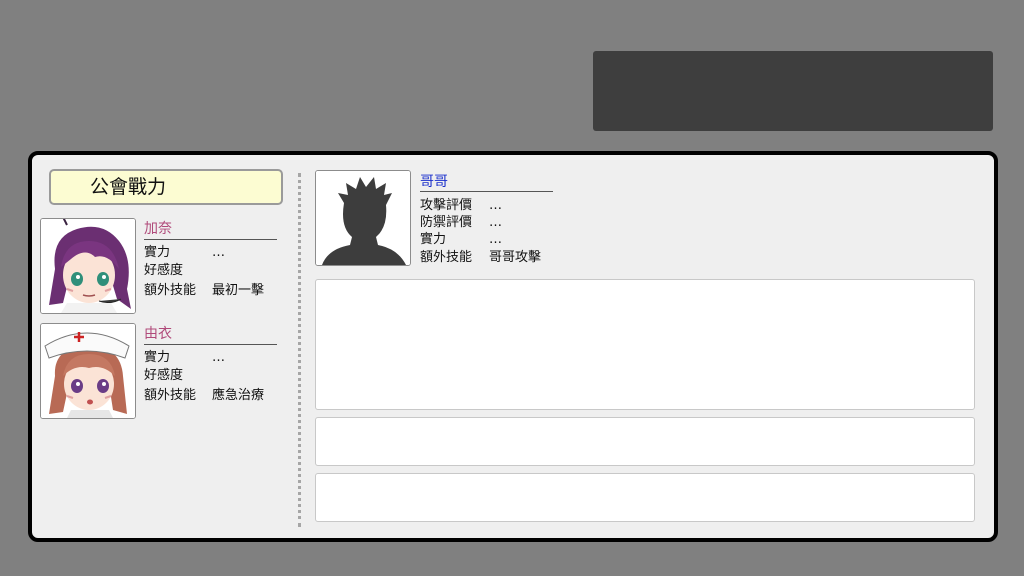 This screenshot has width=1024, height=576. I want to click on member-portrait-kana, so click(88, 266).